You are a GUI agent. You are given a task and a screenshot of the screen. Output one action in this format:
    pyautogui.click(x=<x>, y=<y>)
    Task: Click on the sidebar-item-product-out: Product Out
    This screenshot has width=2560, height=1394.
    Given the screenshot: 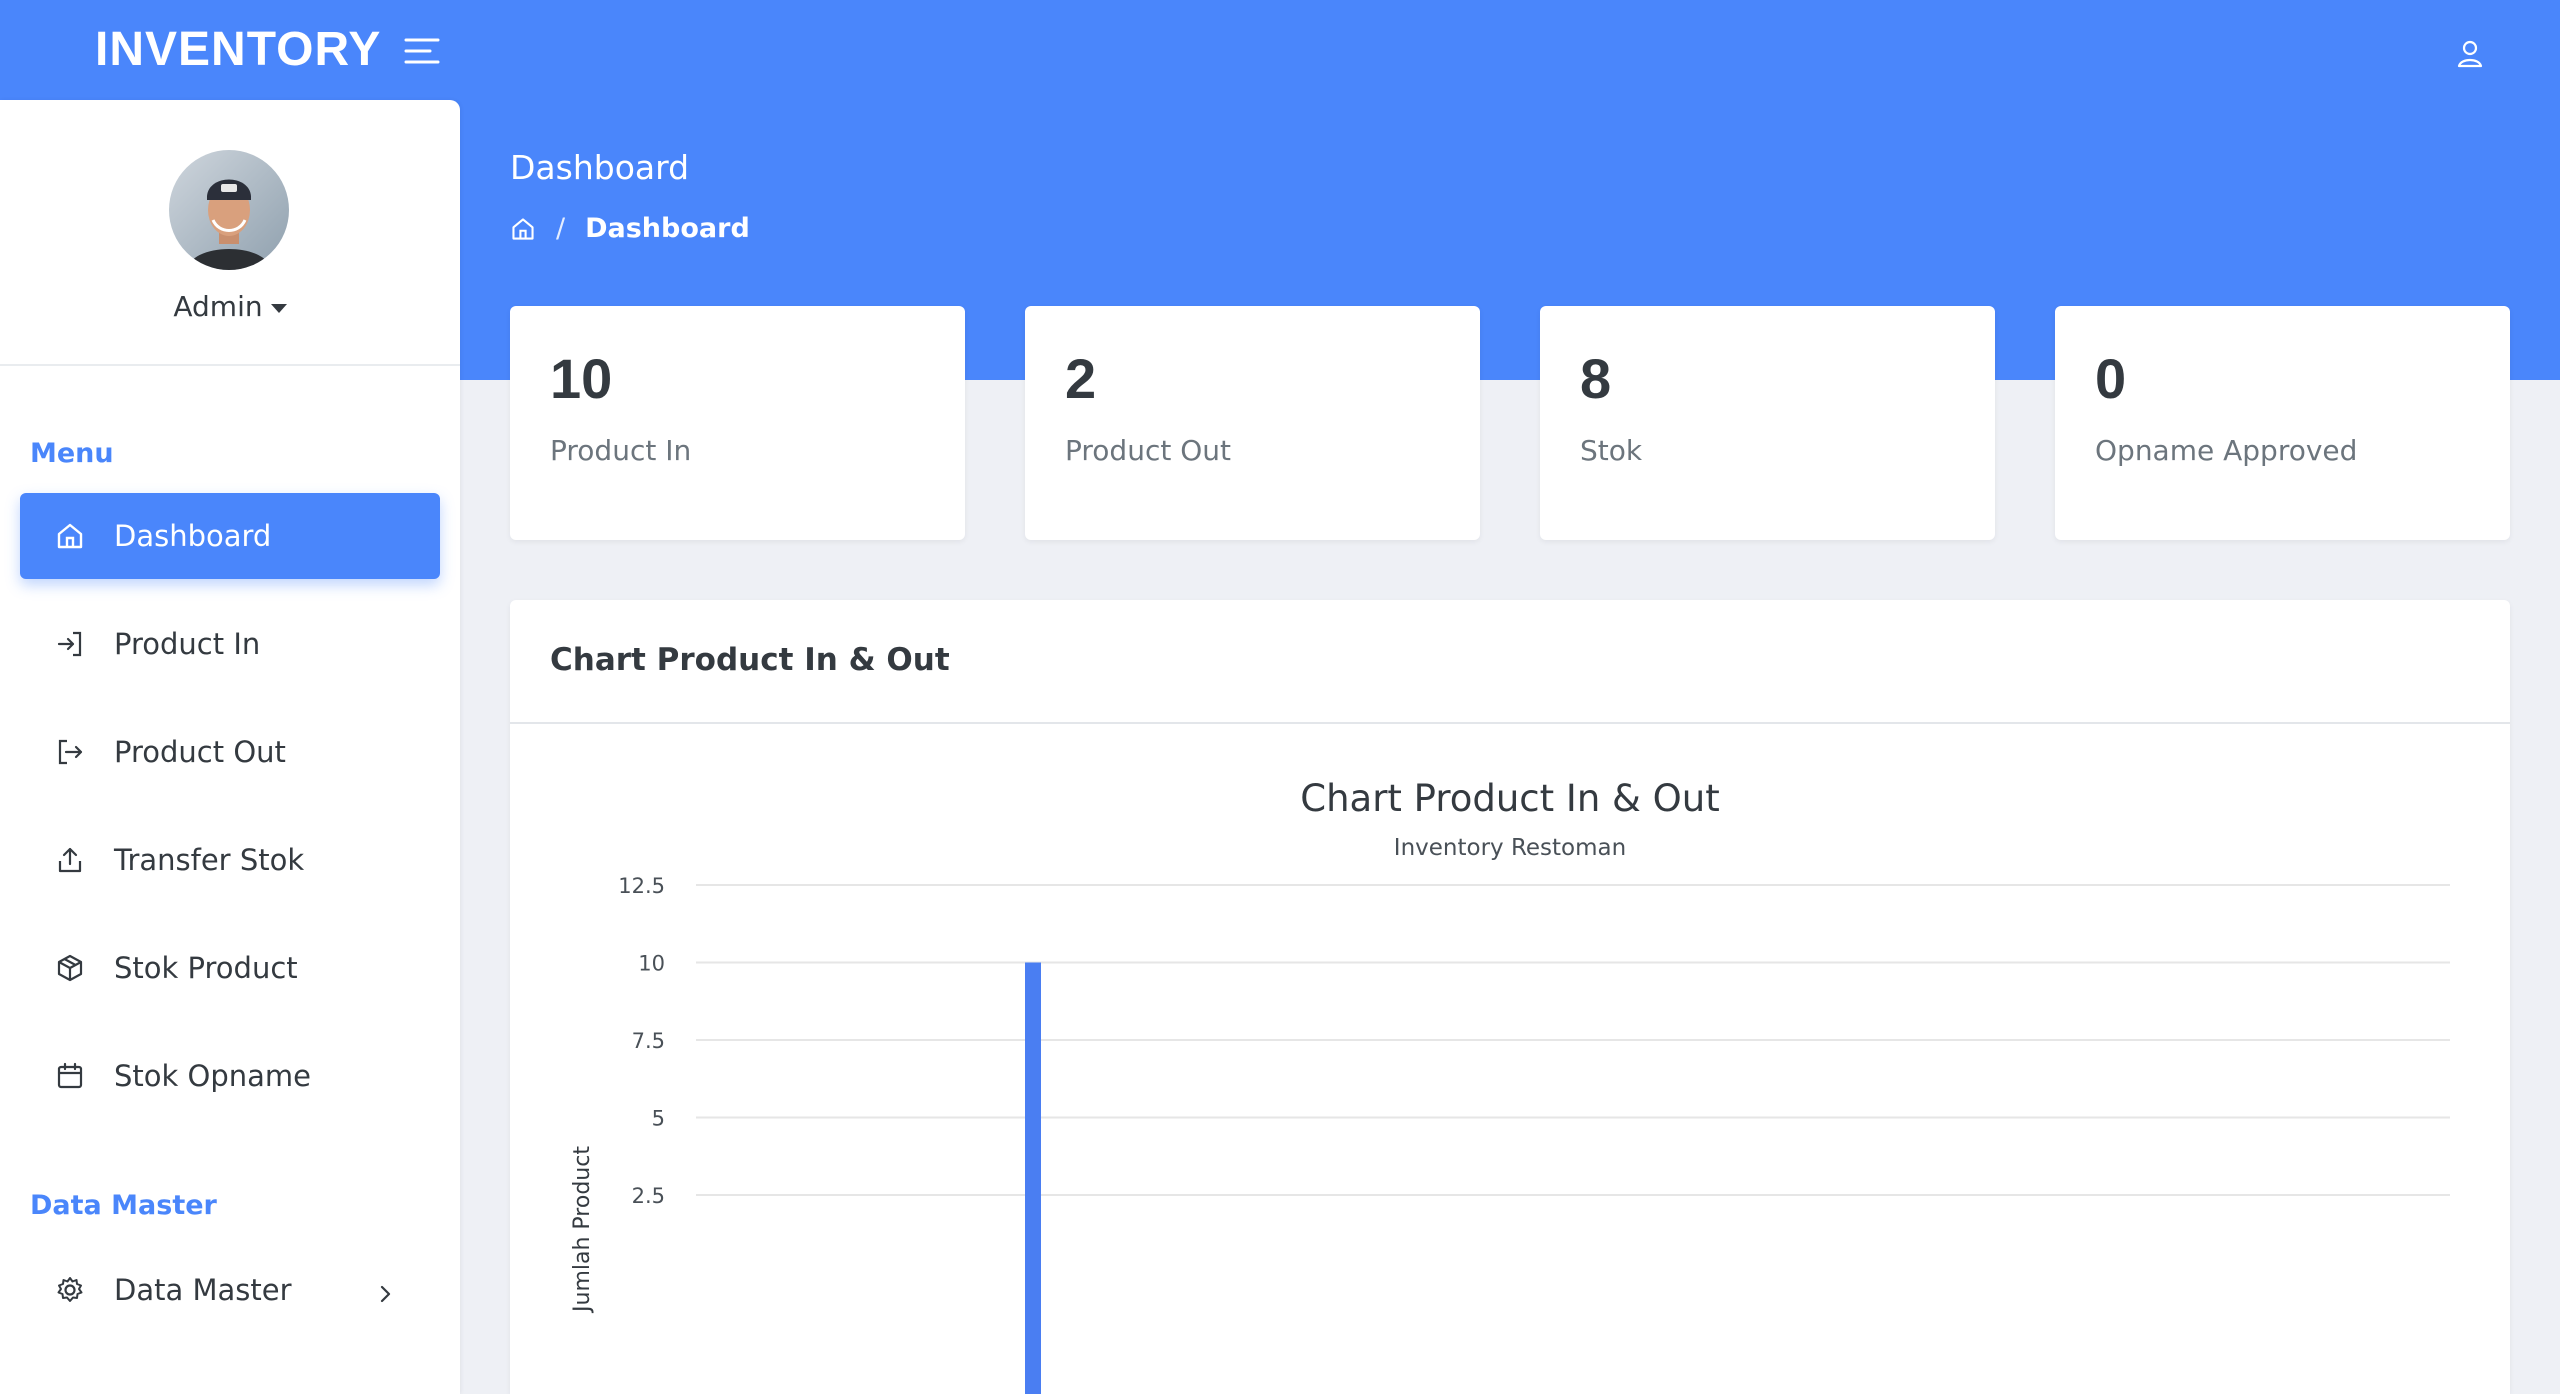 What is the action you would take?
    pyautogui.click(x=230, y=752)
    